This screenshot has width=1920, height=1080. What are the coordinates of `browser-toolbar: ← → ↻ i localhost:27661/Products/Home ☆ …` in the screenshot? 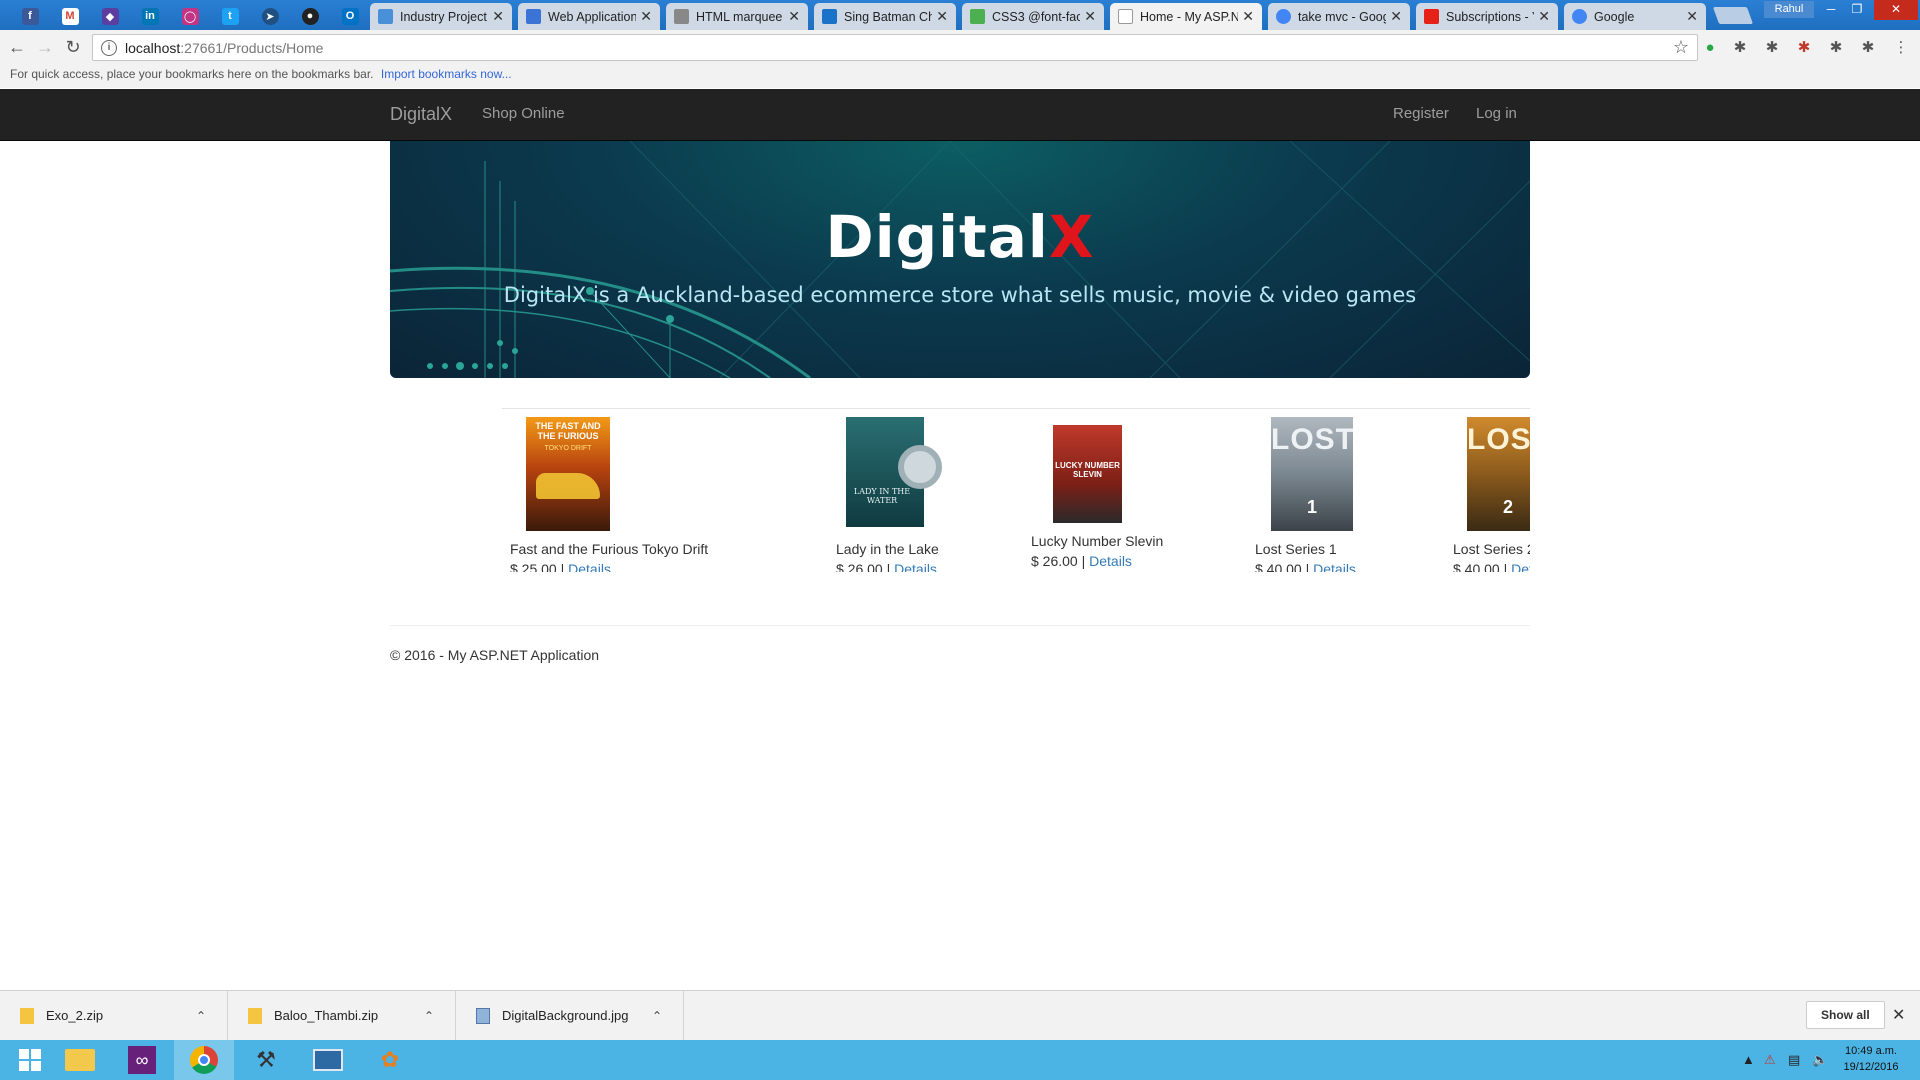 It's located at (960, 48).